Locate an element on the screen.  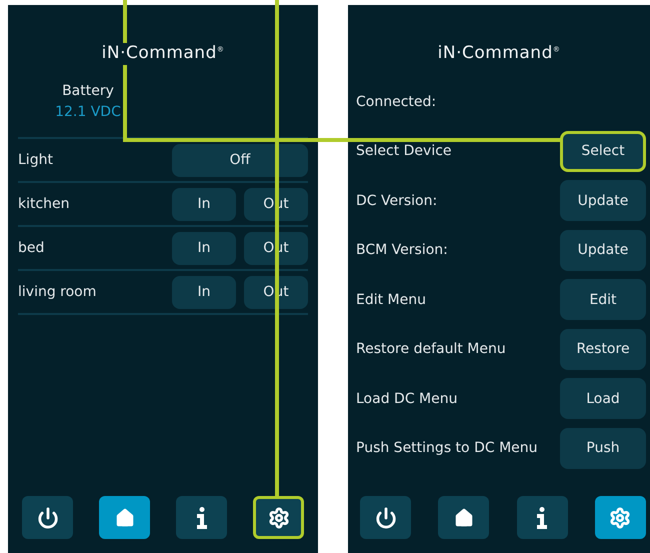
row-label: bed is located at coordinates (32, 248).